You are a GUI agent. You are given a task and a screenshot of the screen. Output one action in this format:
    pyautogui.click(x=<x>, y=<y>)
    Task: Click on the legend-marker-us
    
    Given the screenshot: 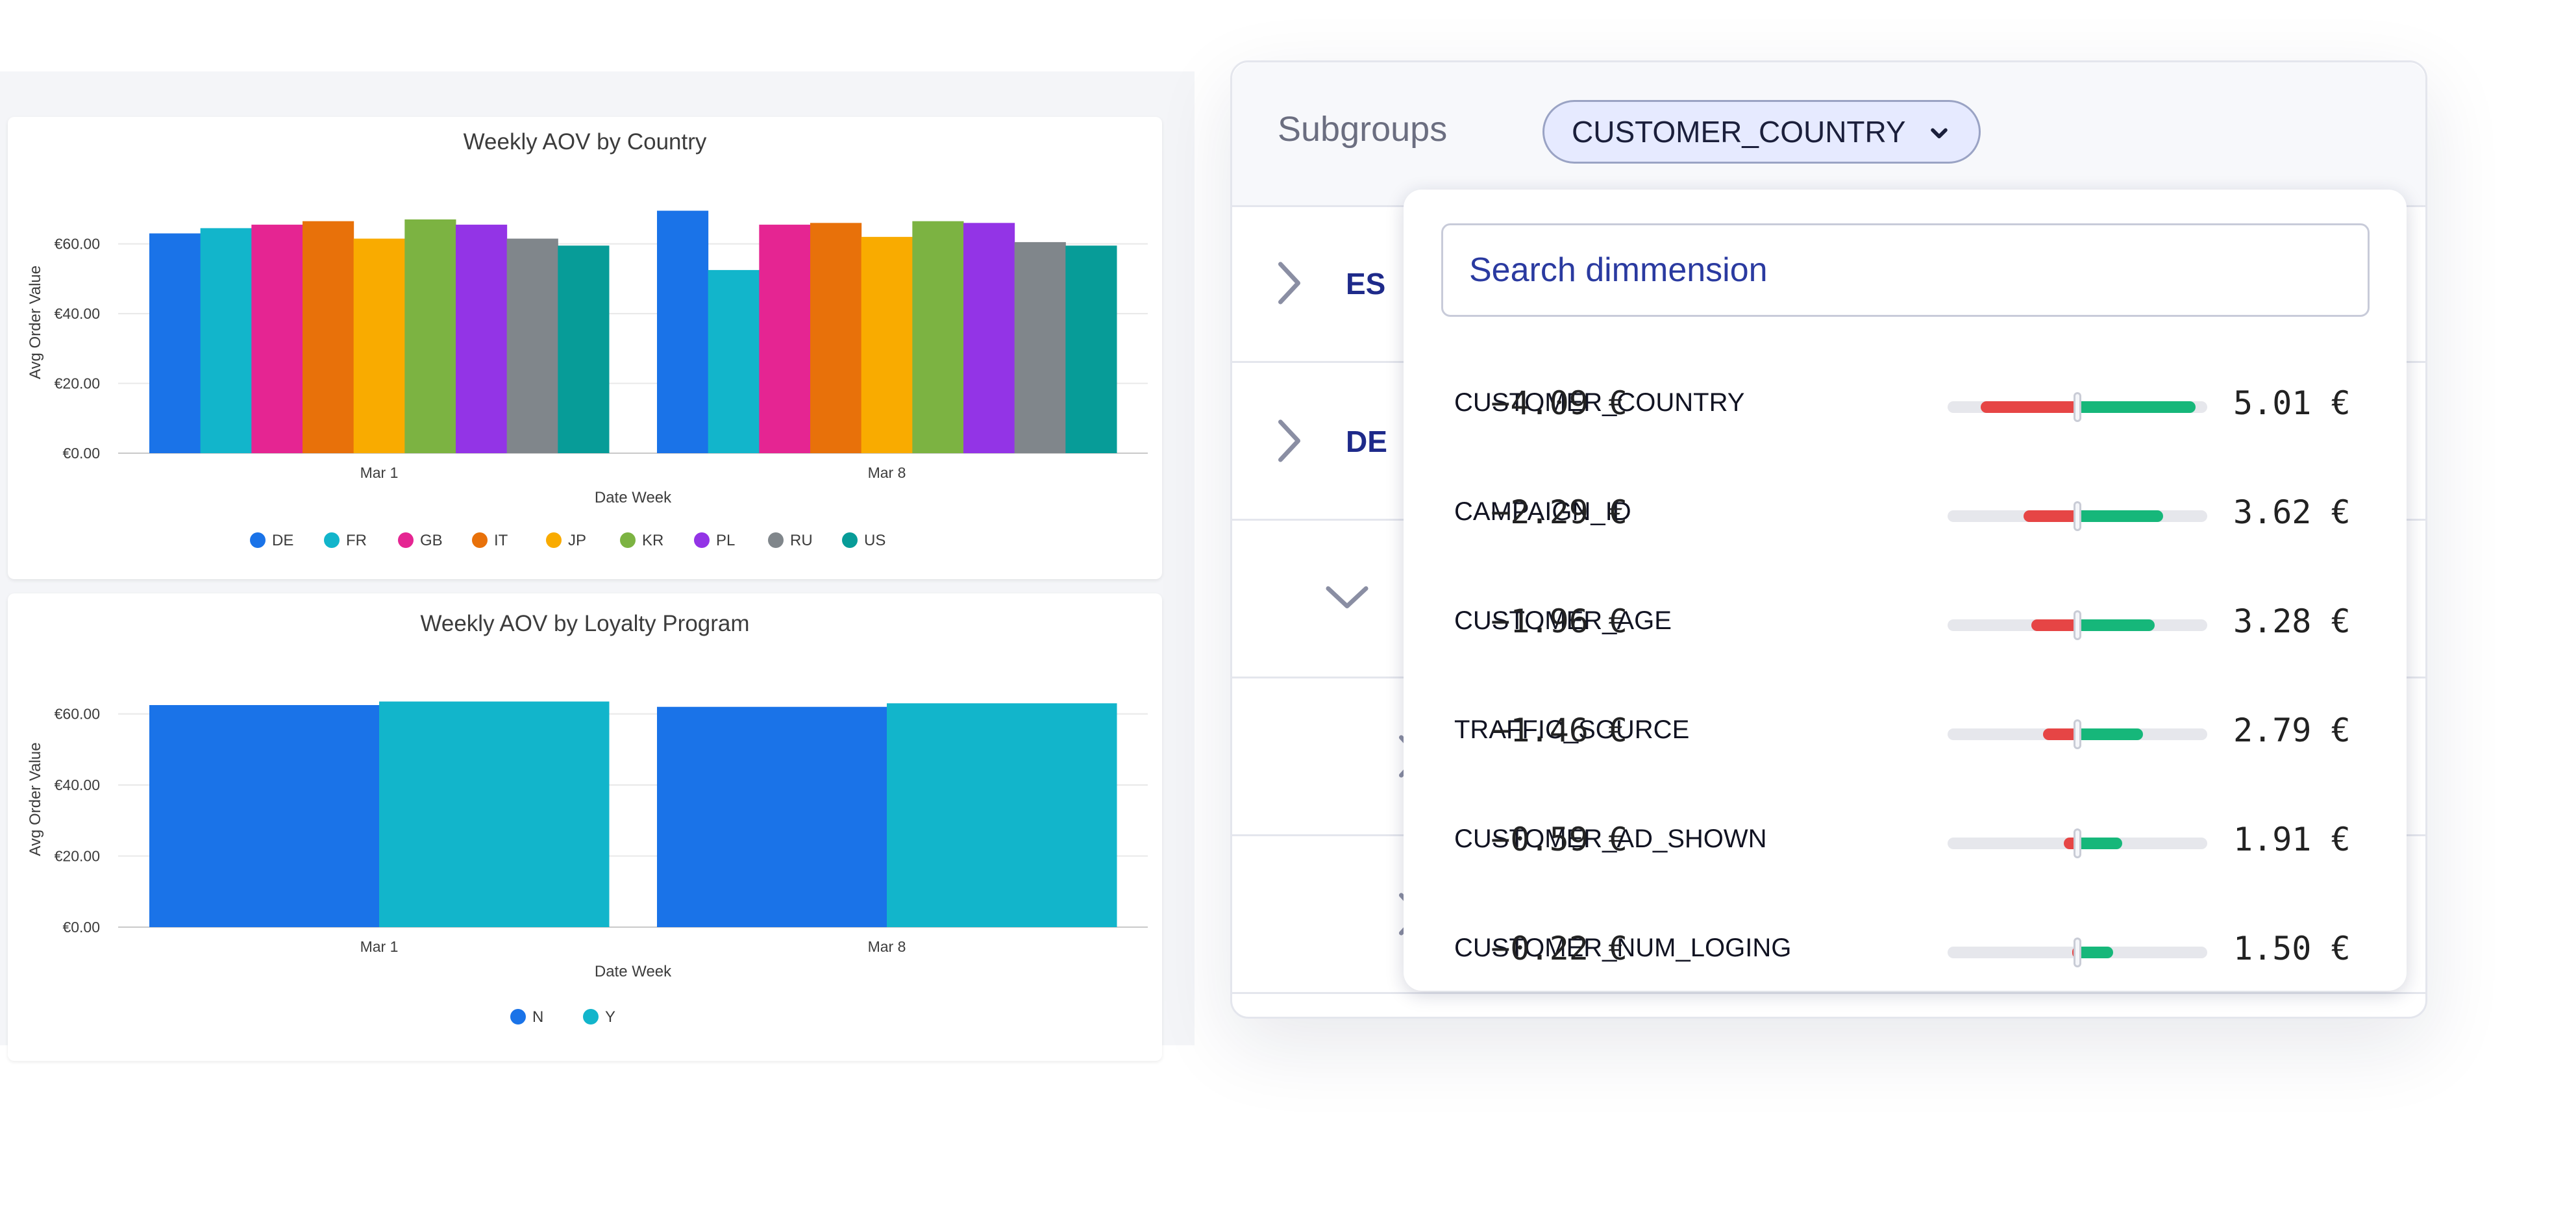 What is the action you would take?
    pyautogui.click(x=850, y=540)
    